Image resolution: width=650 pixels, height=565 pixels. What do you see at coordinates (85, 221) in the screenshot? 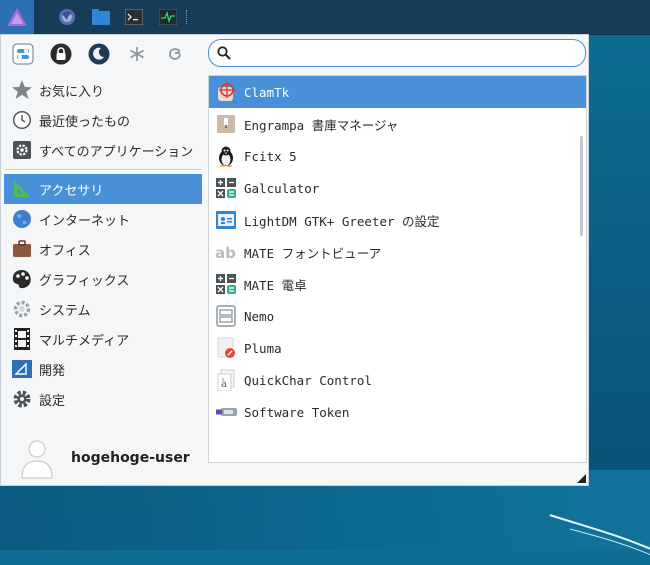
I see `category-label: インターネット` at bounding box center [85, 221].